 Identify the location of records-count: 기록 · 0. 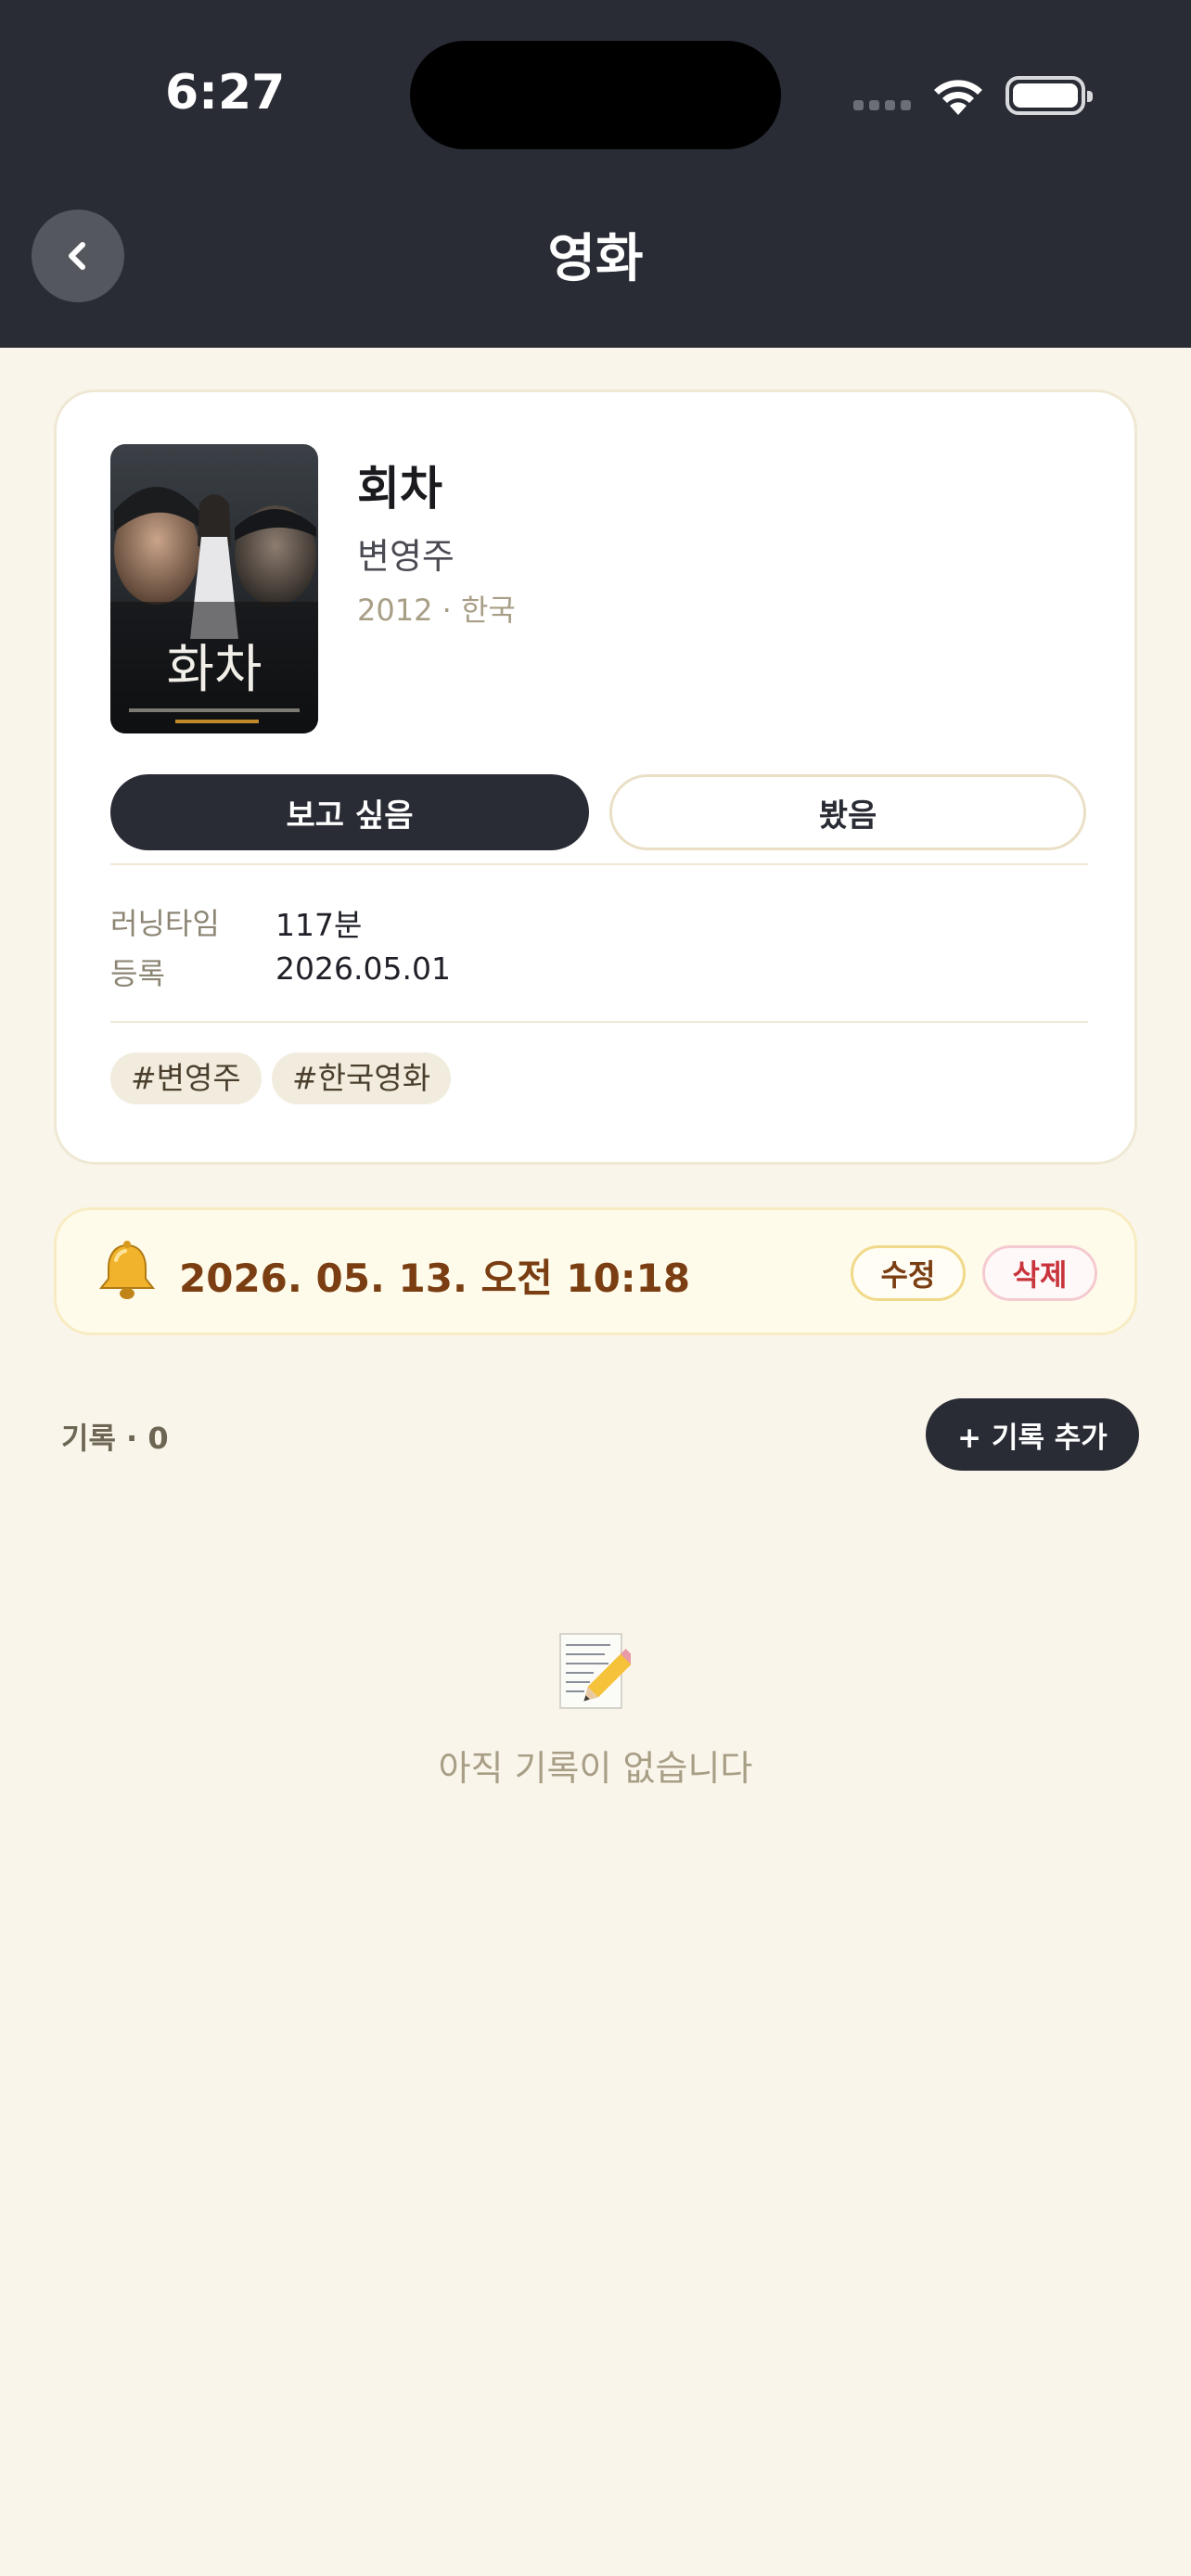
(115, 1438).